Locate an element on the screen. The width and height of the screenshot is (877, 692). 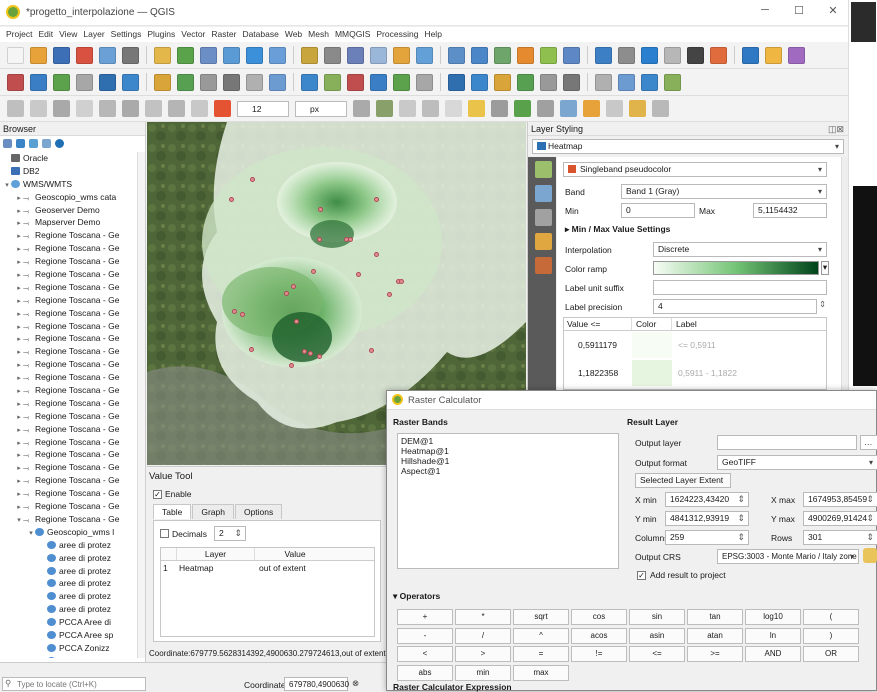
operator-button: cos is located at coordinates (599, 617).